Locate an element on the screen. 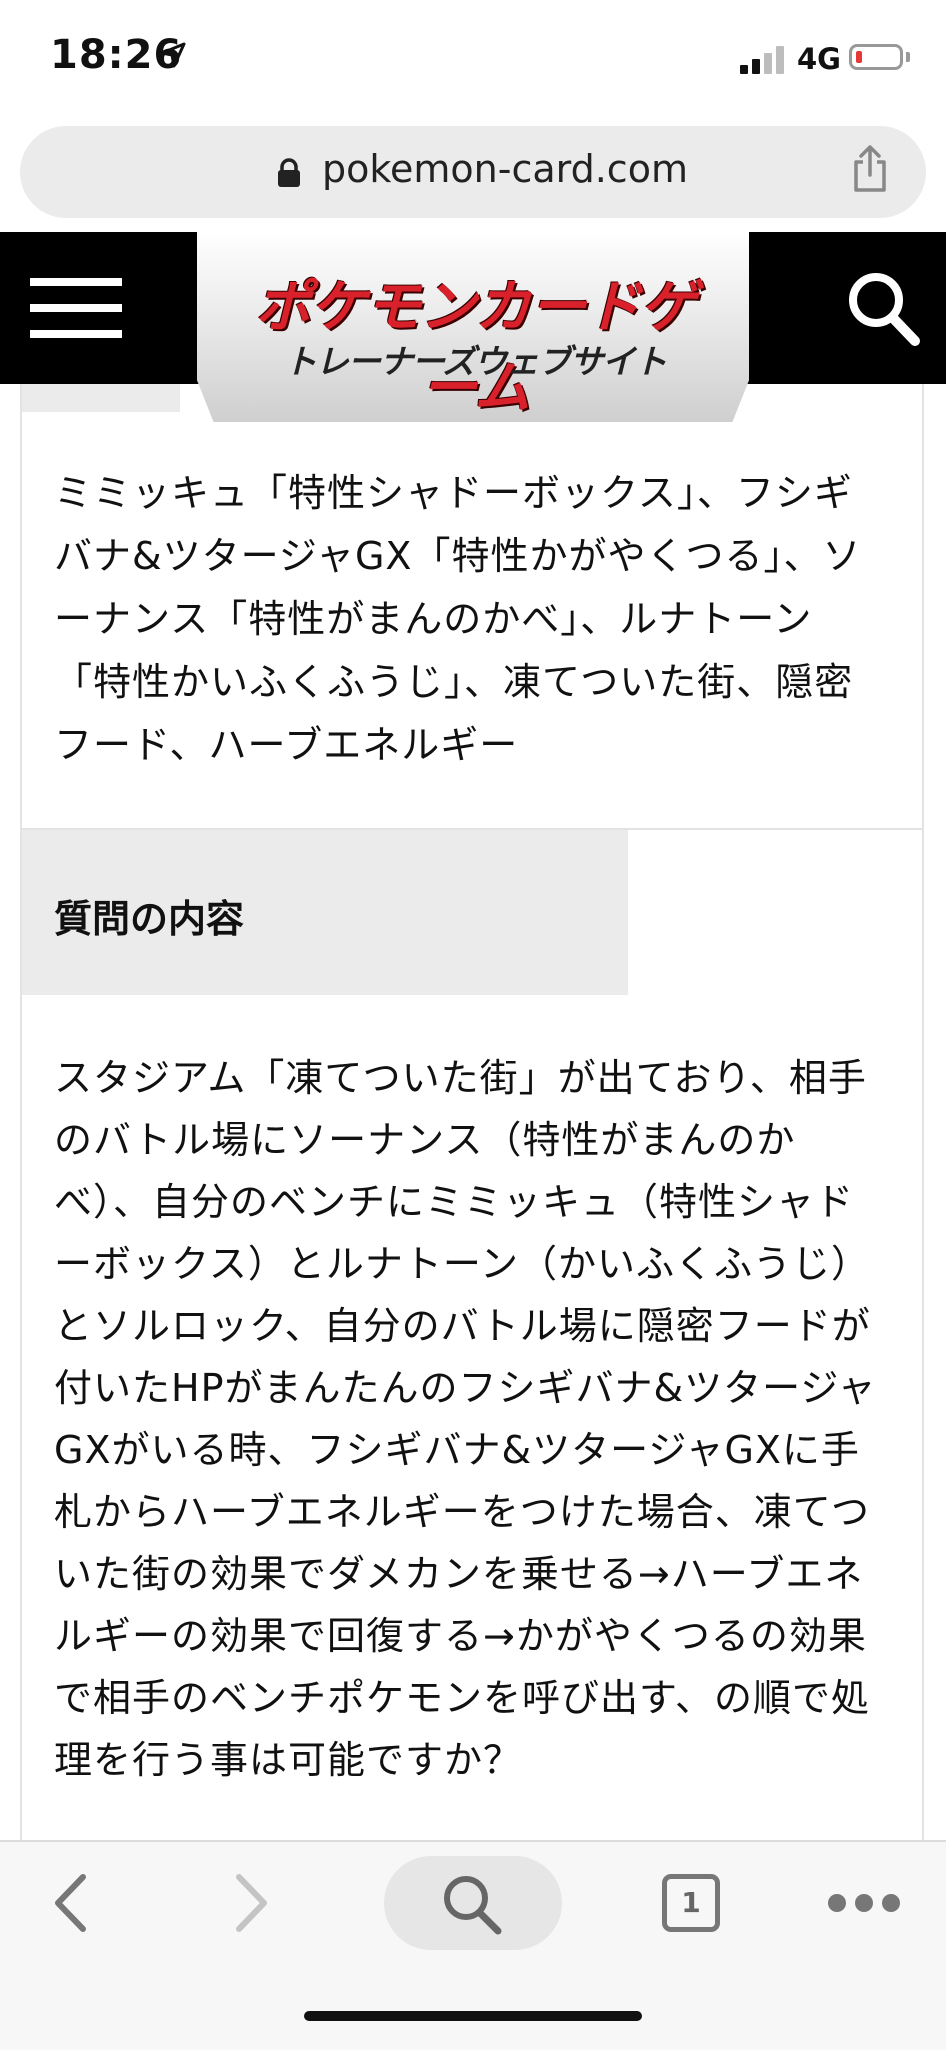  location-arrow-icon is located at coordinates (173, 55).